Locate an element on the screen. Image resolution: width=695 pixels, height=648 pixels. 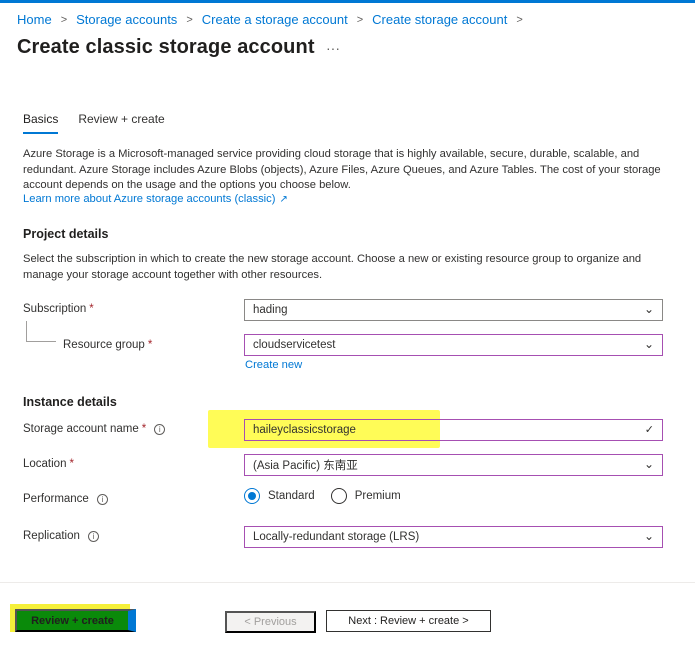
resource-group-label: Resource group * is located at coordinates (107, 345).